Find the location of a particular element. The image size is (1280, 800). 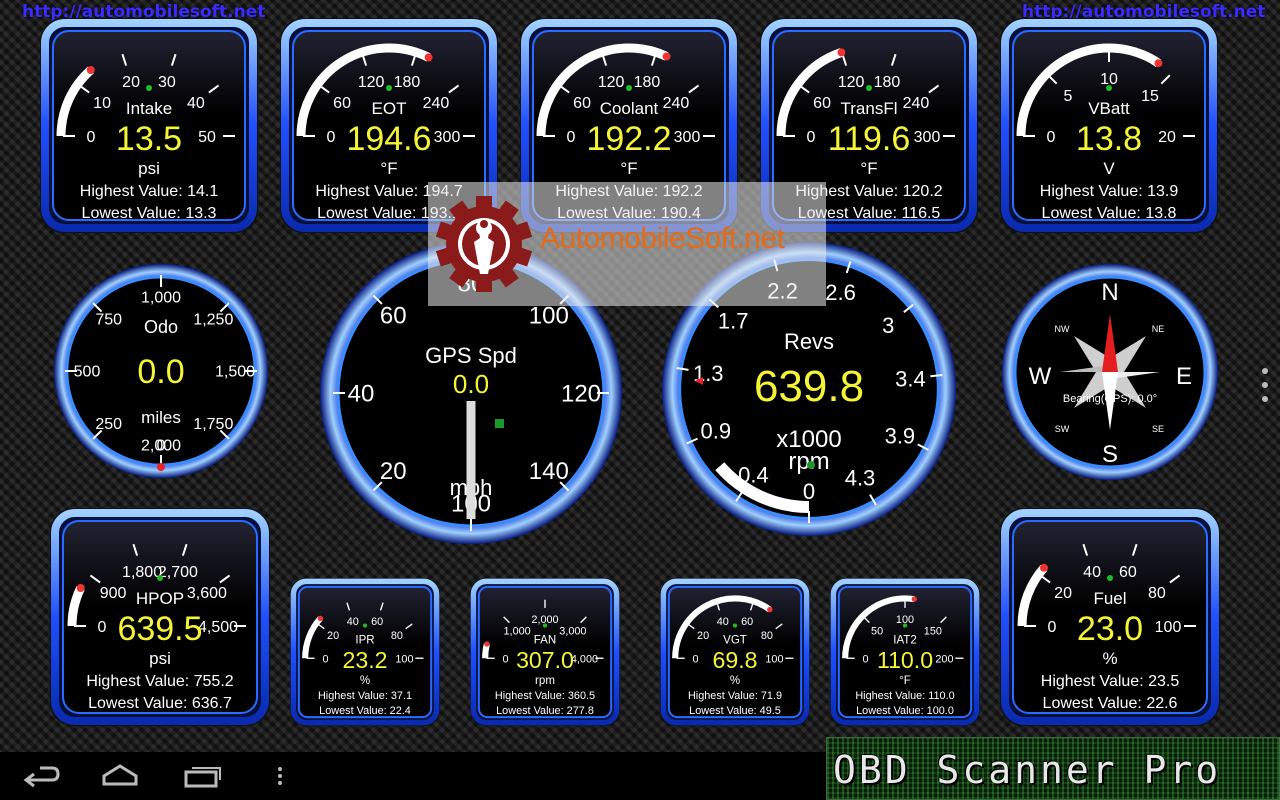

gauge-unit: rpm is located at coordinates (808, 461).